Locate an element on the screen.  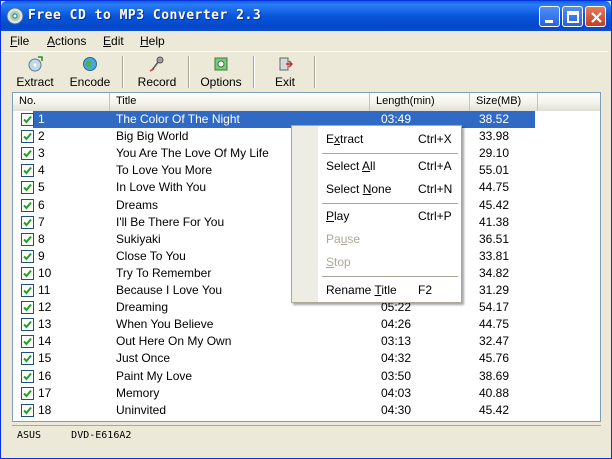
toolbar: Extract Encode Record Options Exit is located at coordinates (306, 71).